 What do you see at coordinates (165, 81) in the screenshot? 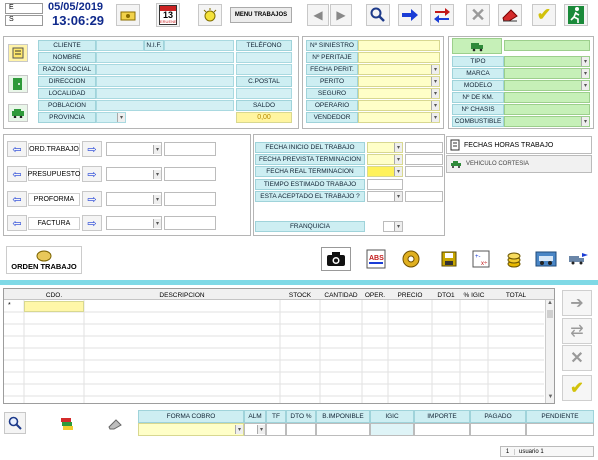
I see `direccion-field` at bounding box center [165, 81].